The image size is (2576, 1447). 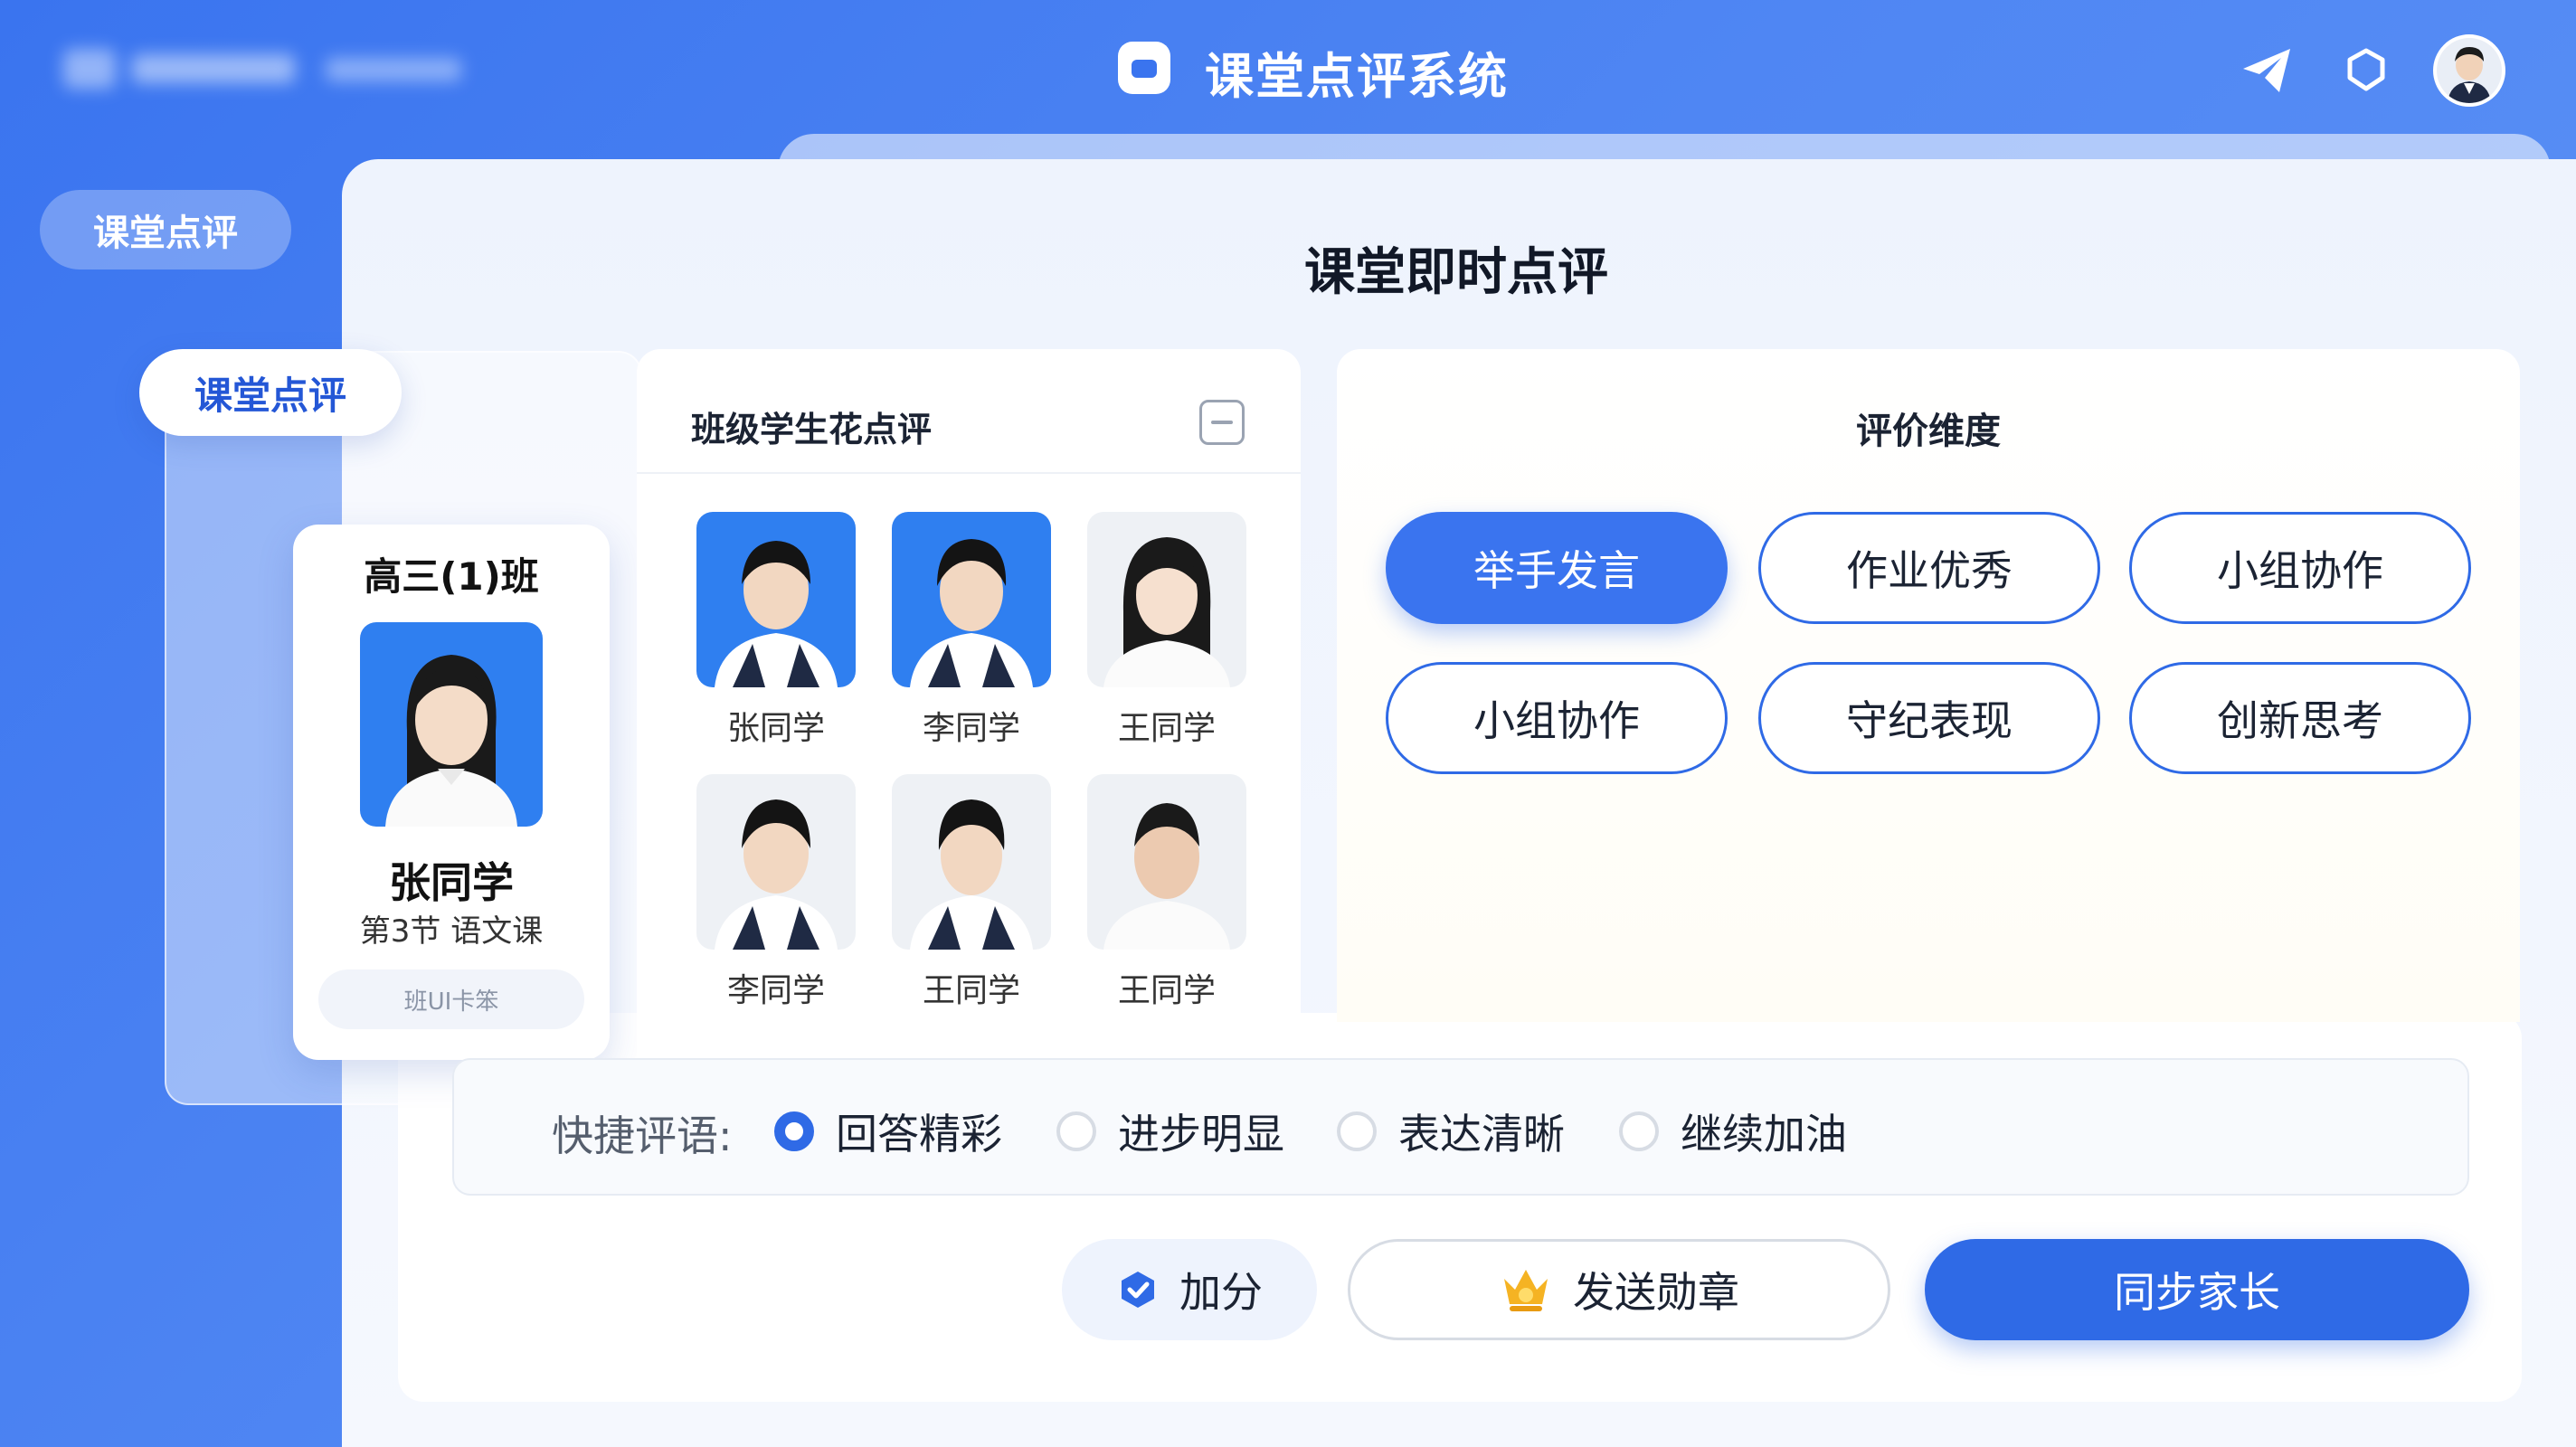 I want to click on user-avatar, so click(x=2469, y=70).